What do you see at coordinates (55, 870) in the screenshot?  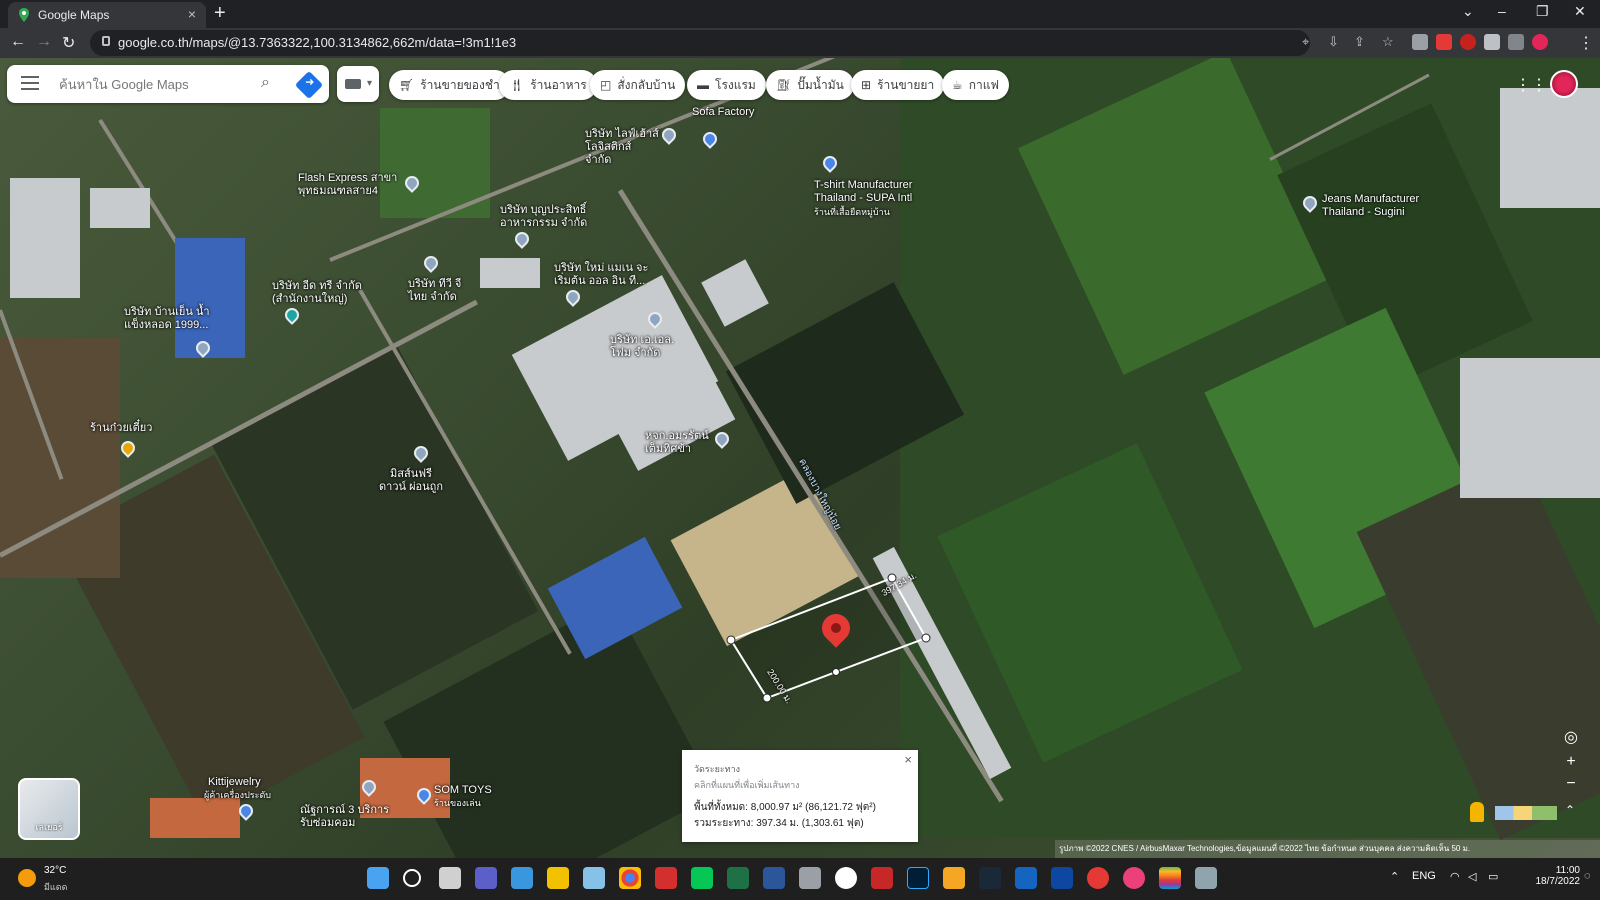 I see `weather-temperature: 32°C` at bounding box center [55, 870].